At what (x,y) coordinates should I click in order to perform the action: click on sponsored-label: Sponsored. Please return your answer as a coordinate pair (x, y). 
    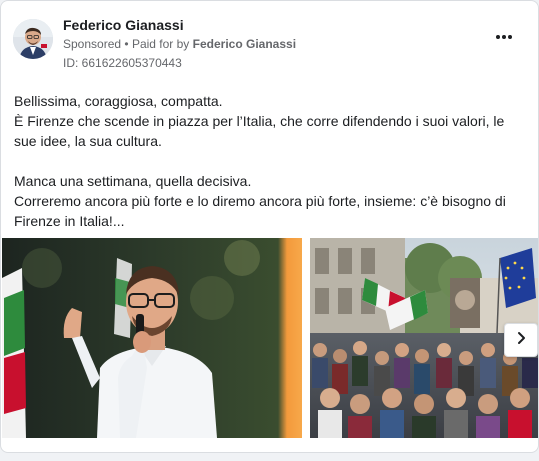
    Looking at the image, I should click on (92, 44).